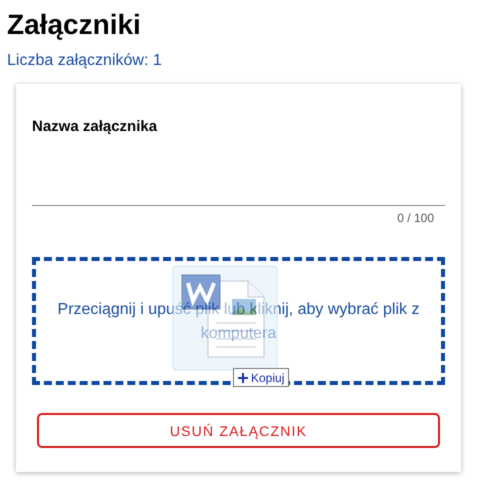 This screenshot has width=481, height=482. Describe the element at coordinates (84, 61) in the screenshot. I see `attachment-count: Liczba załączników: 1` at that location.